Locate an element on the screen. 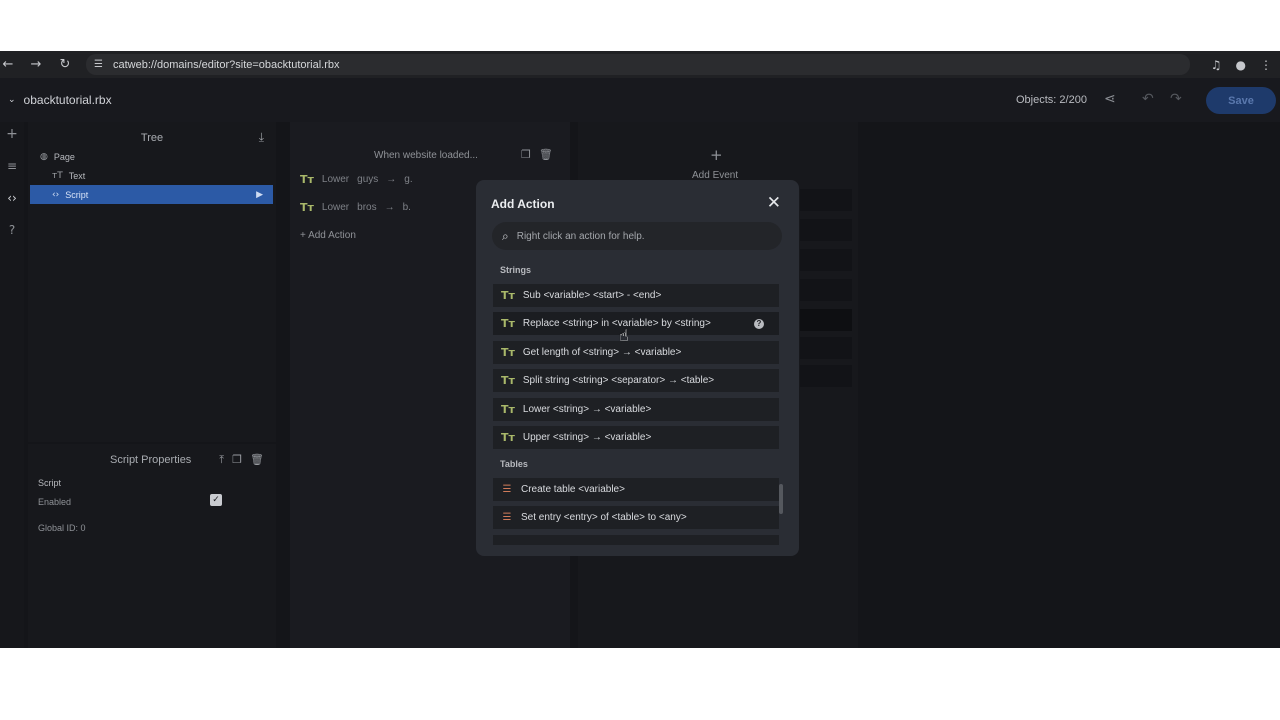 This screenshot has width=1280, height=720. search-box: ⌕ is located at coordinates (637, 236).